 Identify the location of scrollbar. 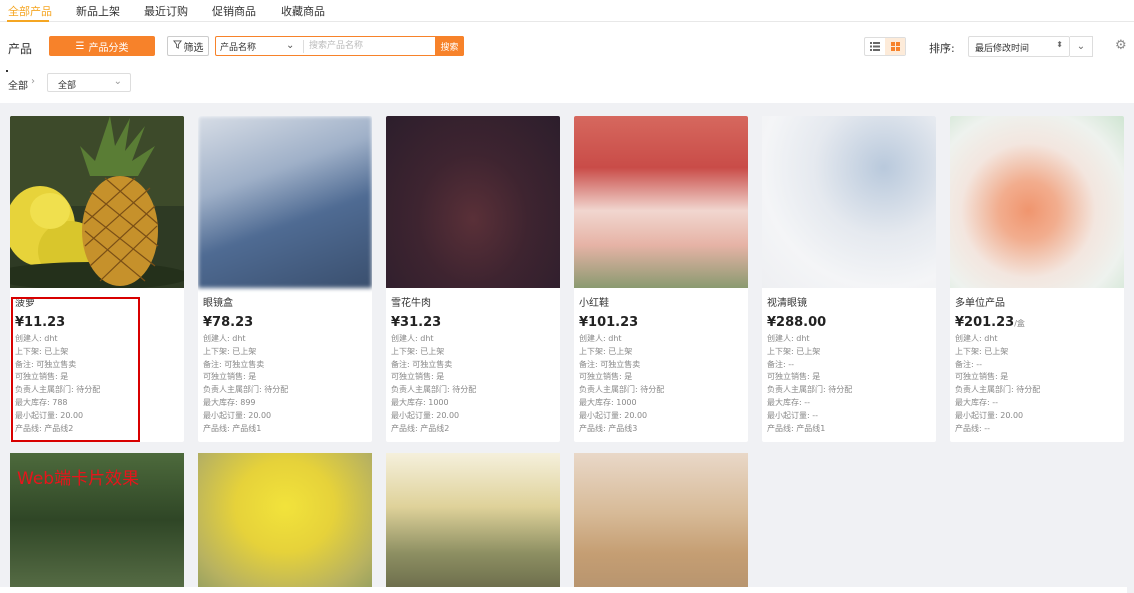
(1130, 348).